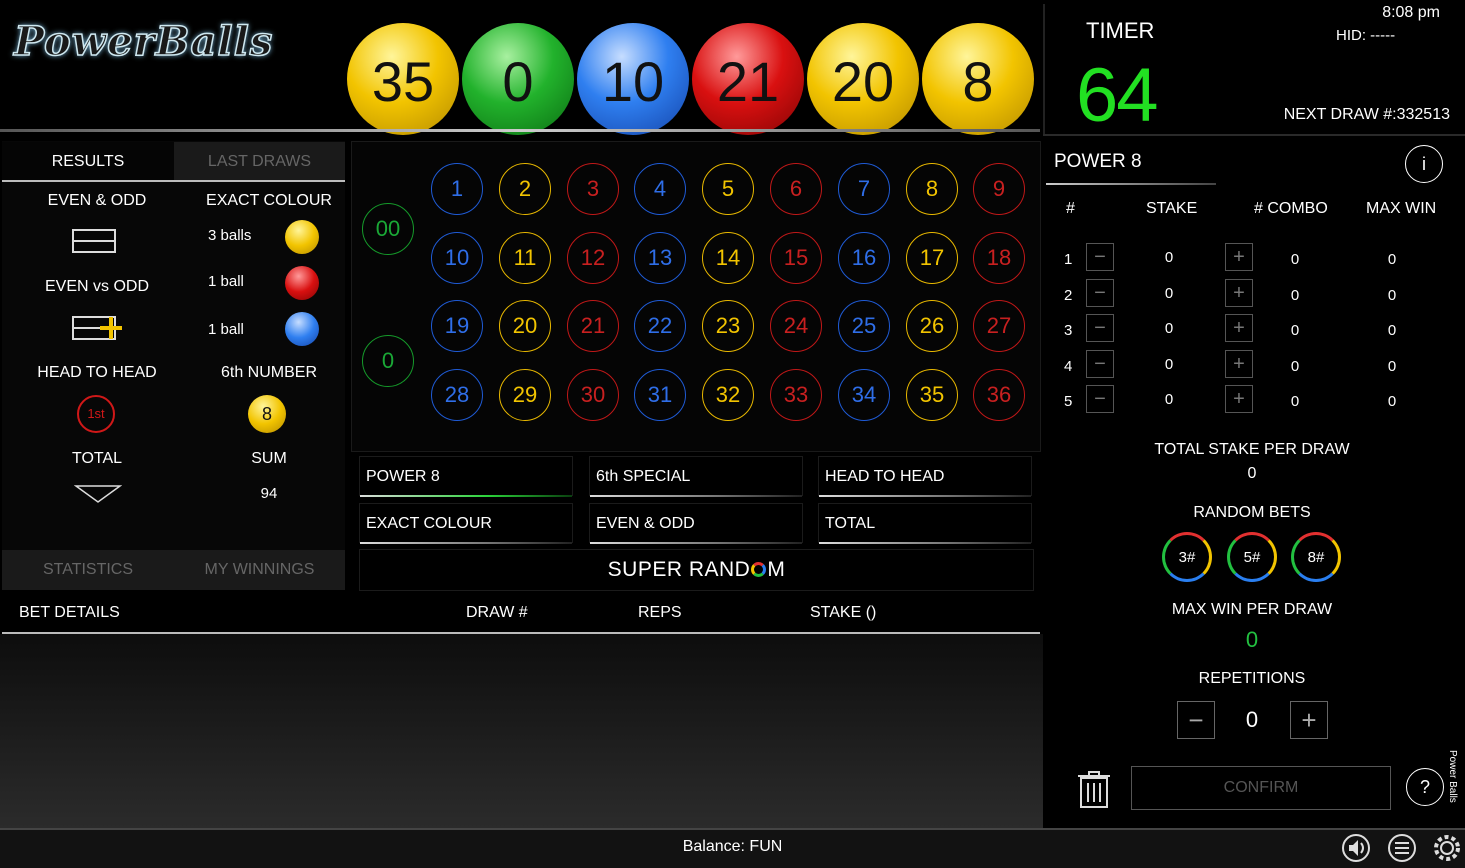 Image resolution: width=1465 pixels, height=868 pixels. I want to click on random-bets-label: RANDOM BETS, so click(1252, 512).